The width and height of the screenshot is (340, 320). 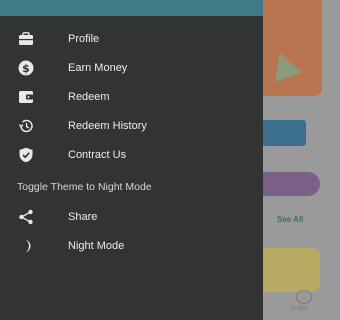 What do you see at coordinates (98, 68) in the screenshot?
I see `menu-item-label: Earn Money` at bounding box center [98, 68].